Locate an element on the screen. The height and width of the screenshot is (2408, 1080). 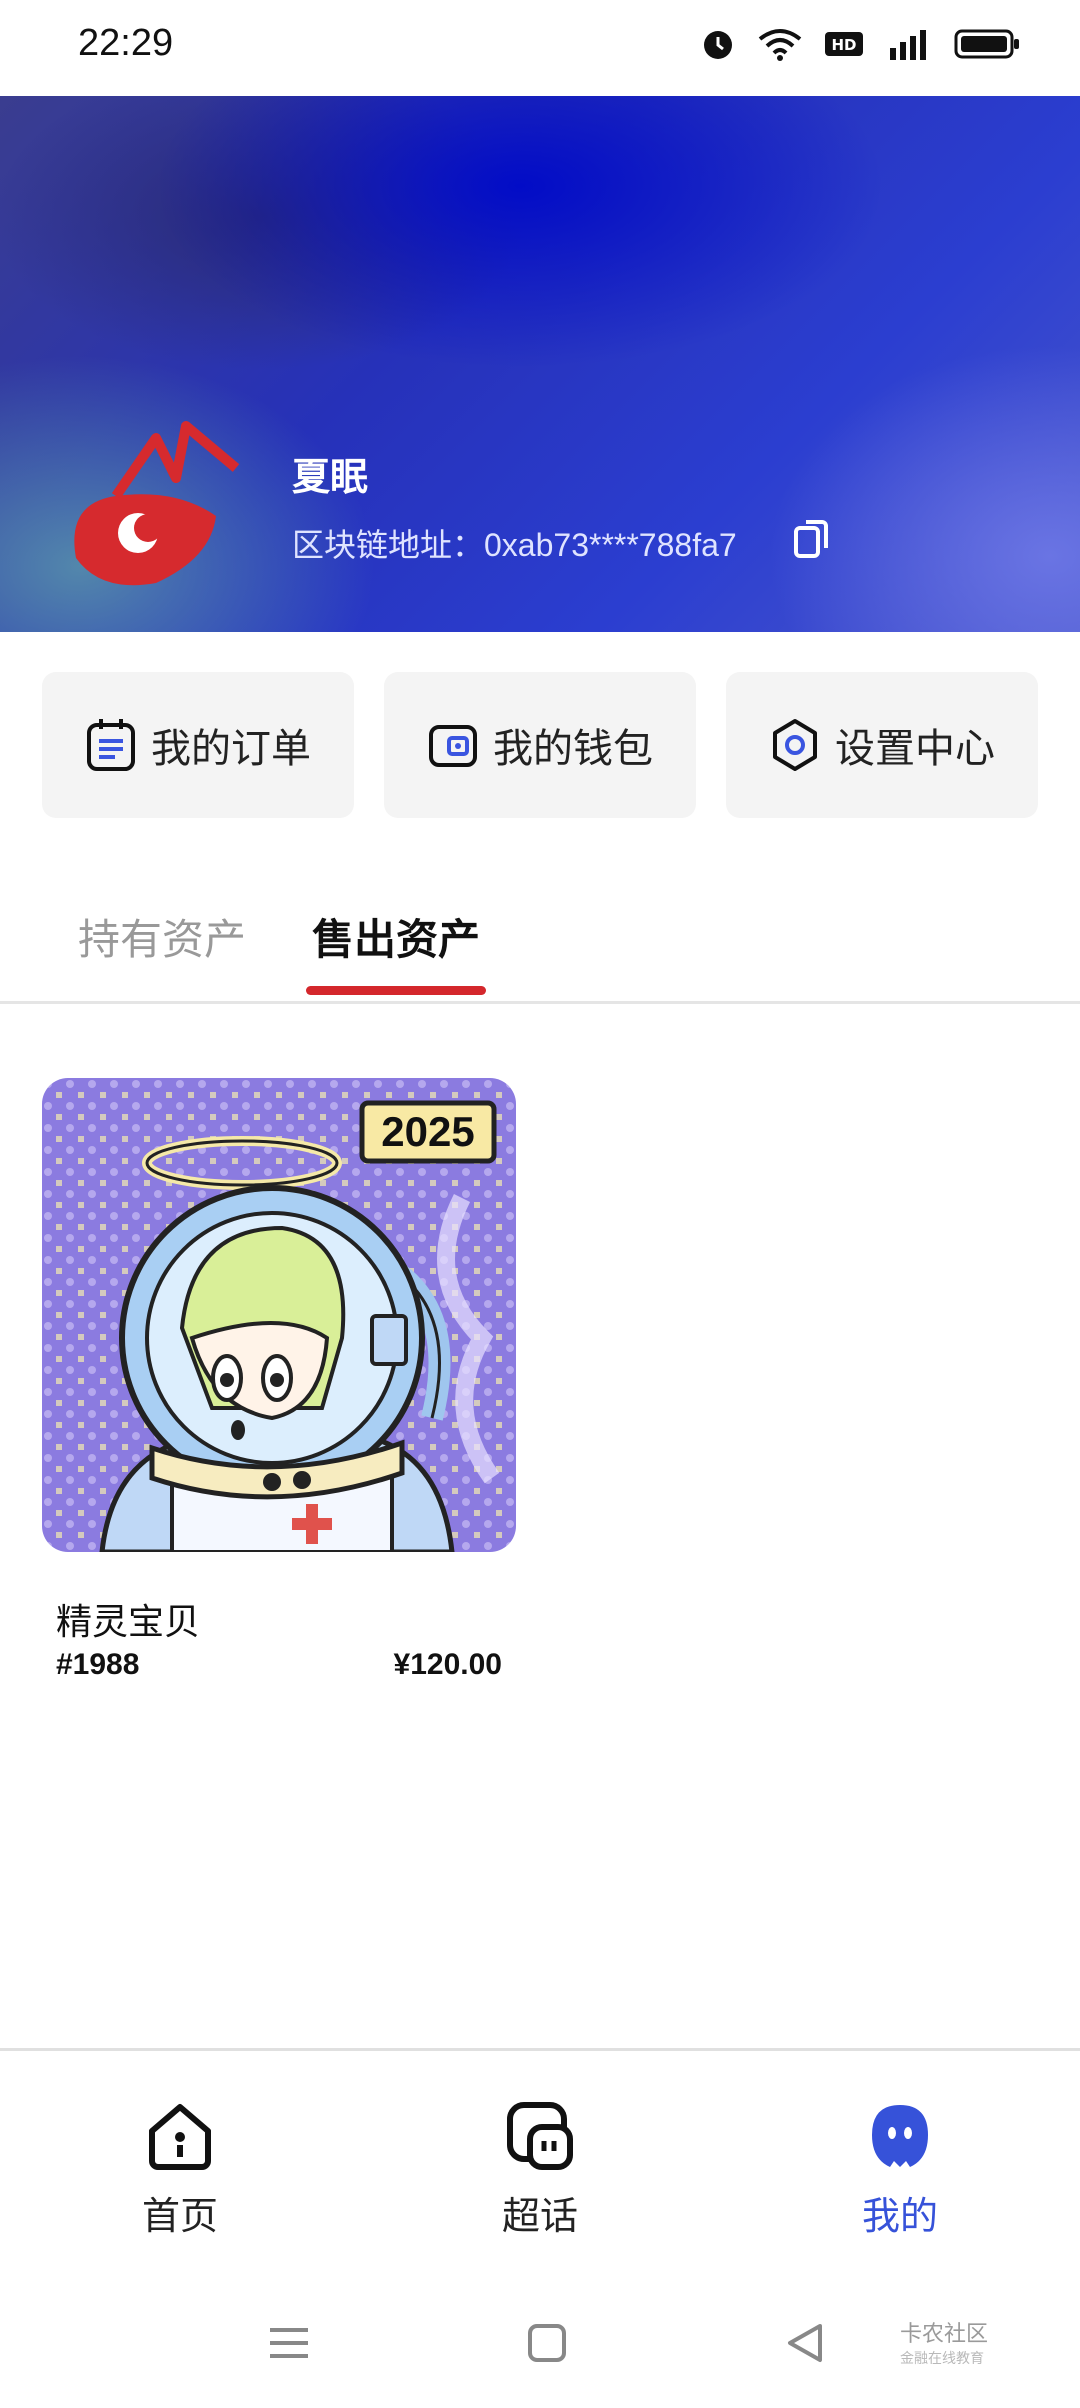
bottom-nav: 首页 超话 我的 is located at coordinates (540, 2163).